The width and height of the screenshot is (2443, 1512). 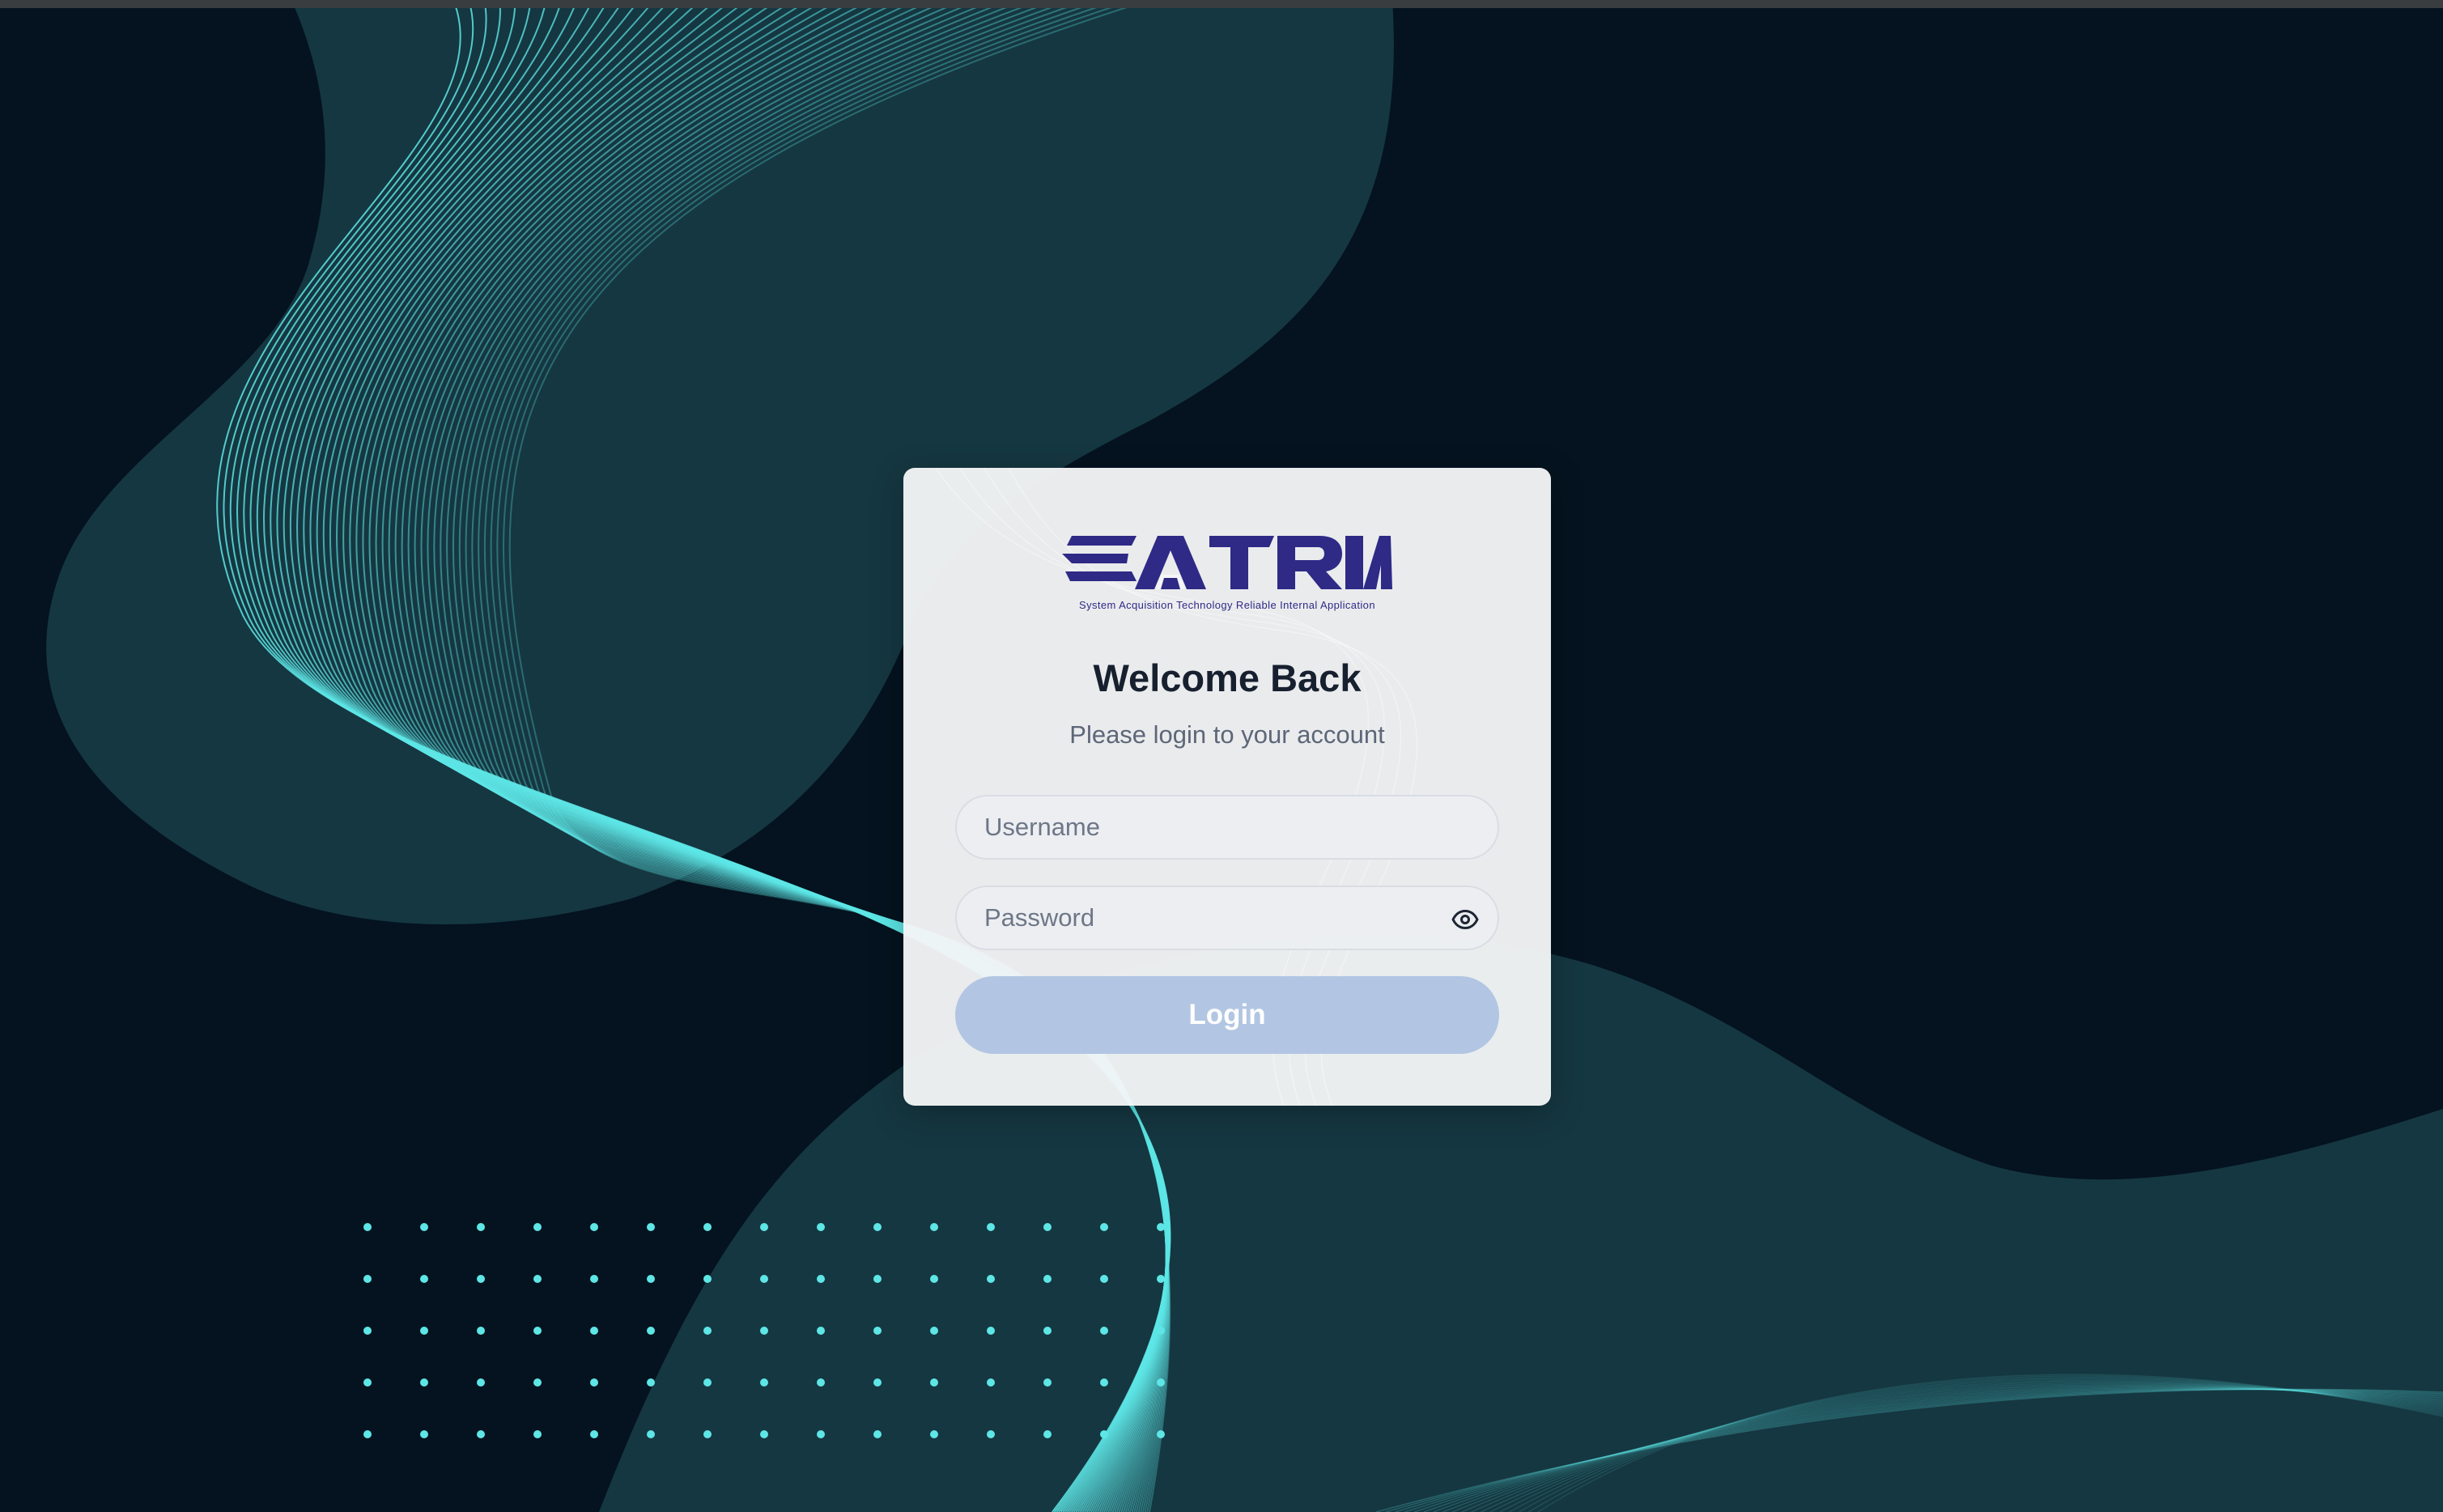 I want to click on password-field-wrapper, so click(x=1227, y=918).